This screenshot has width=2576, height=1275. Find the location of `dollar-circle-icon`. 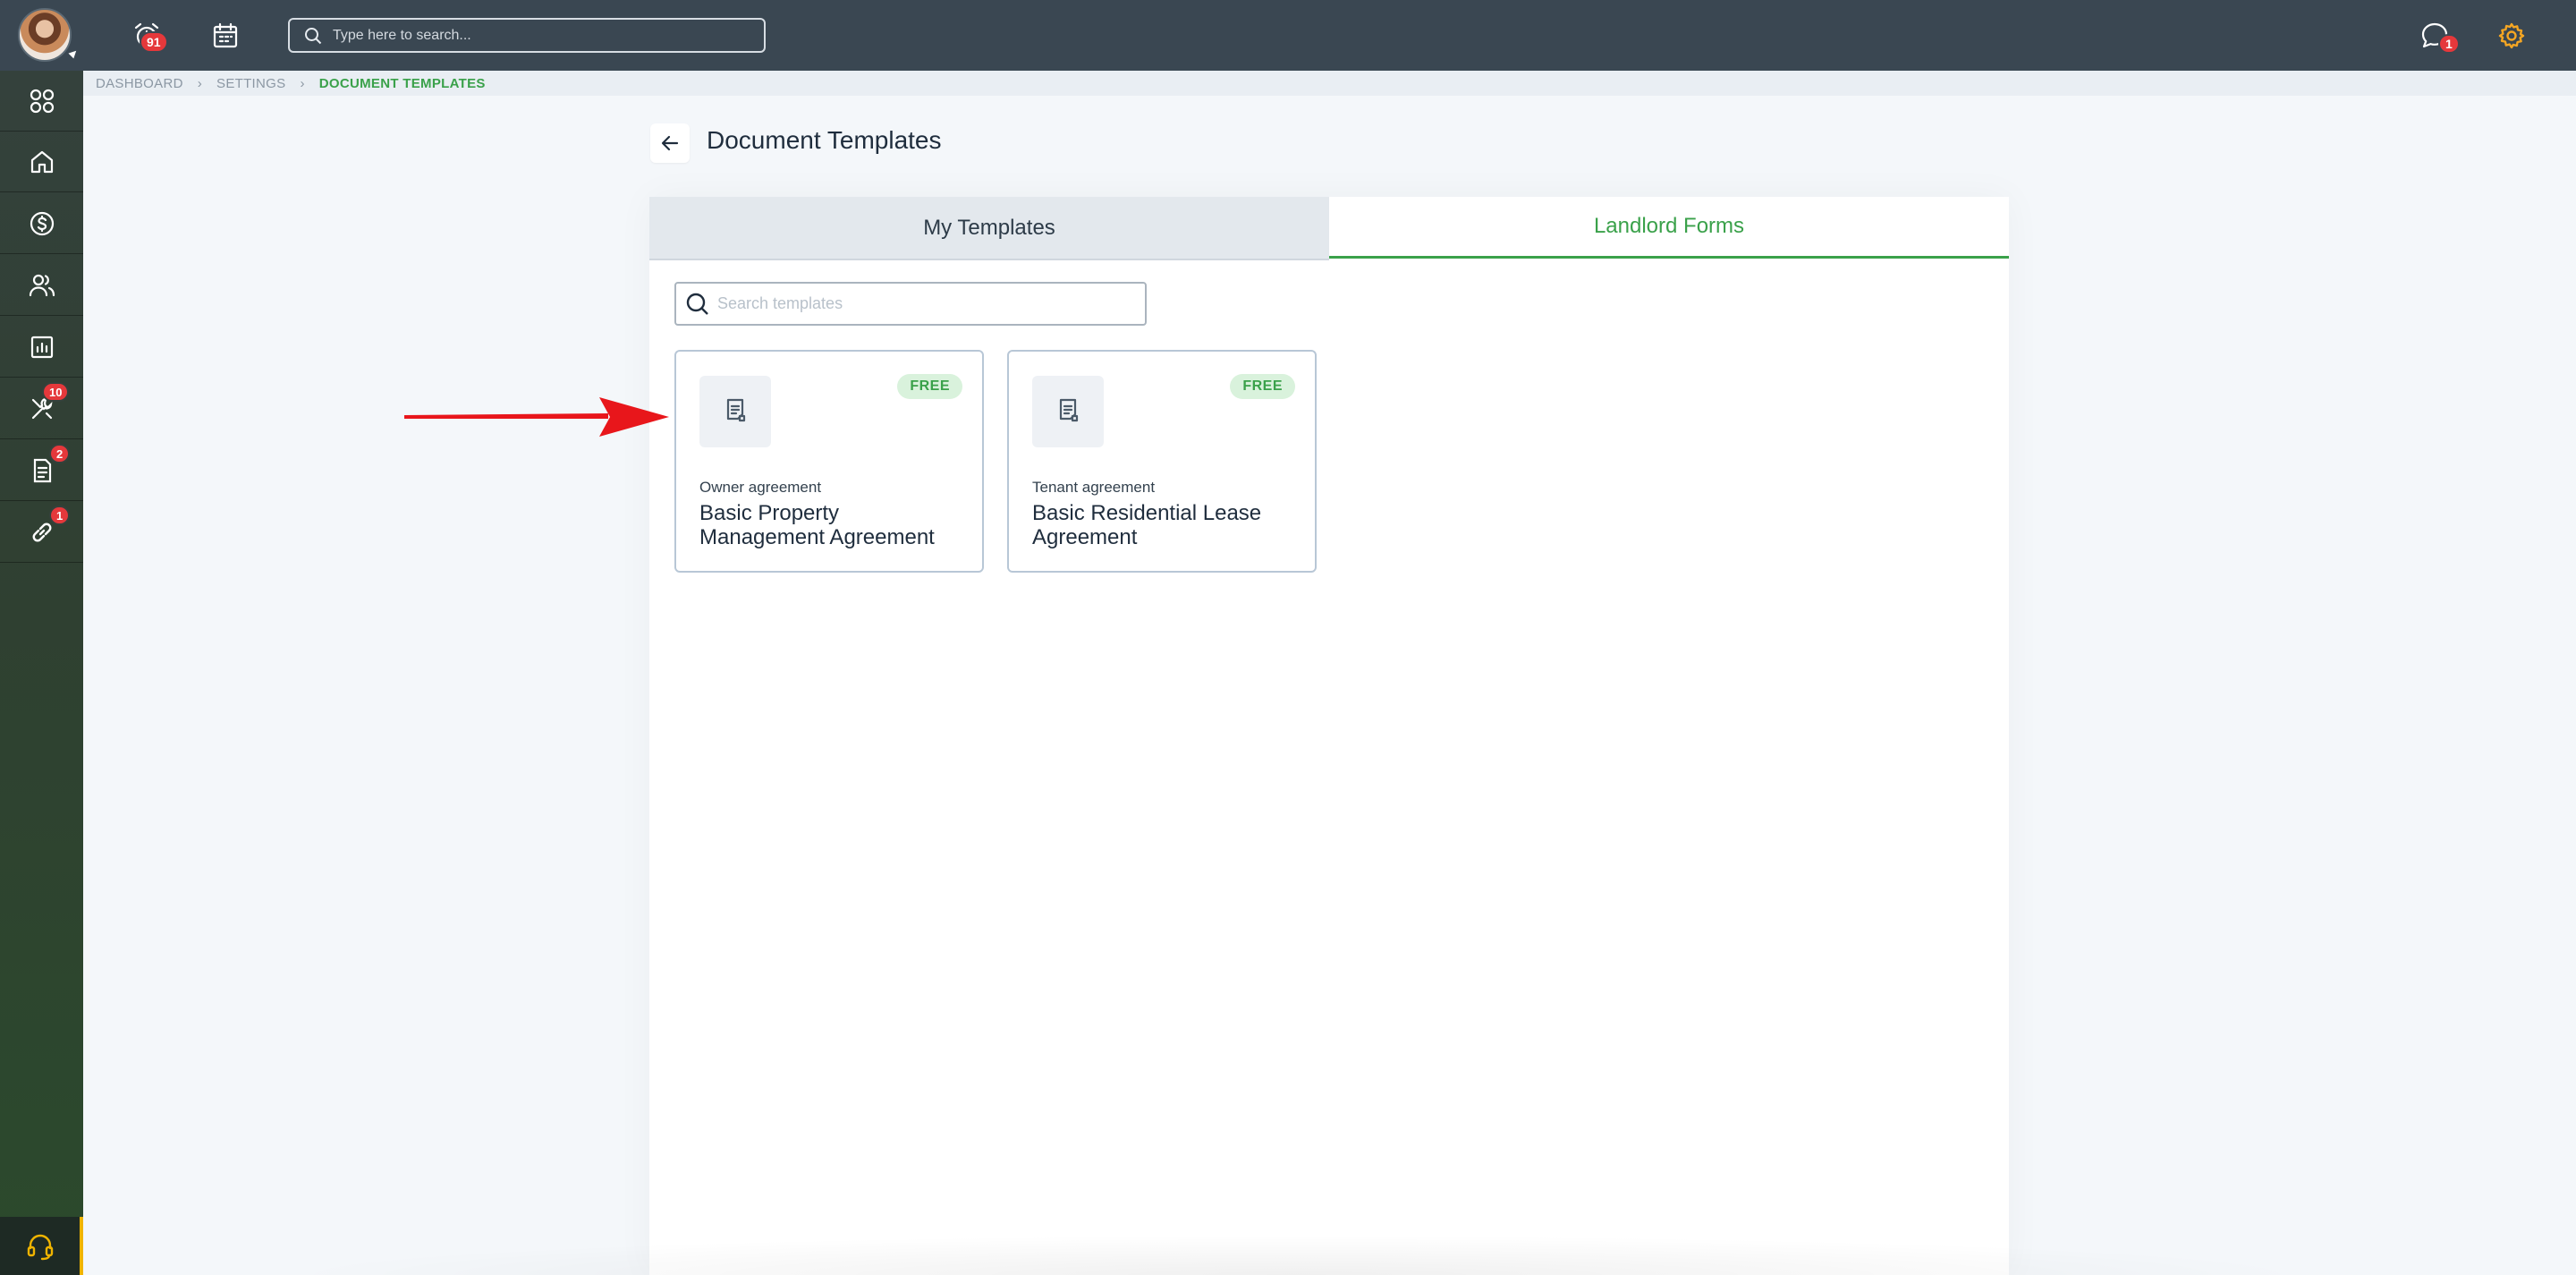

dollar-circle-icon is located at coordinates (42, 223).